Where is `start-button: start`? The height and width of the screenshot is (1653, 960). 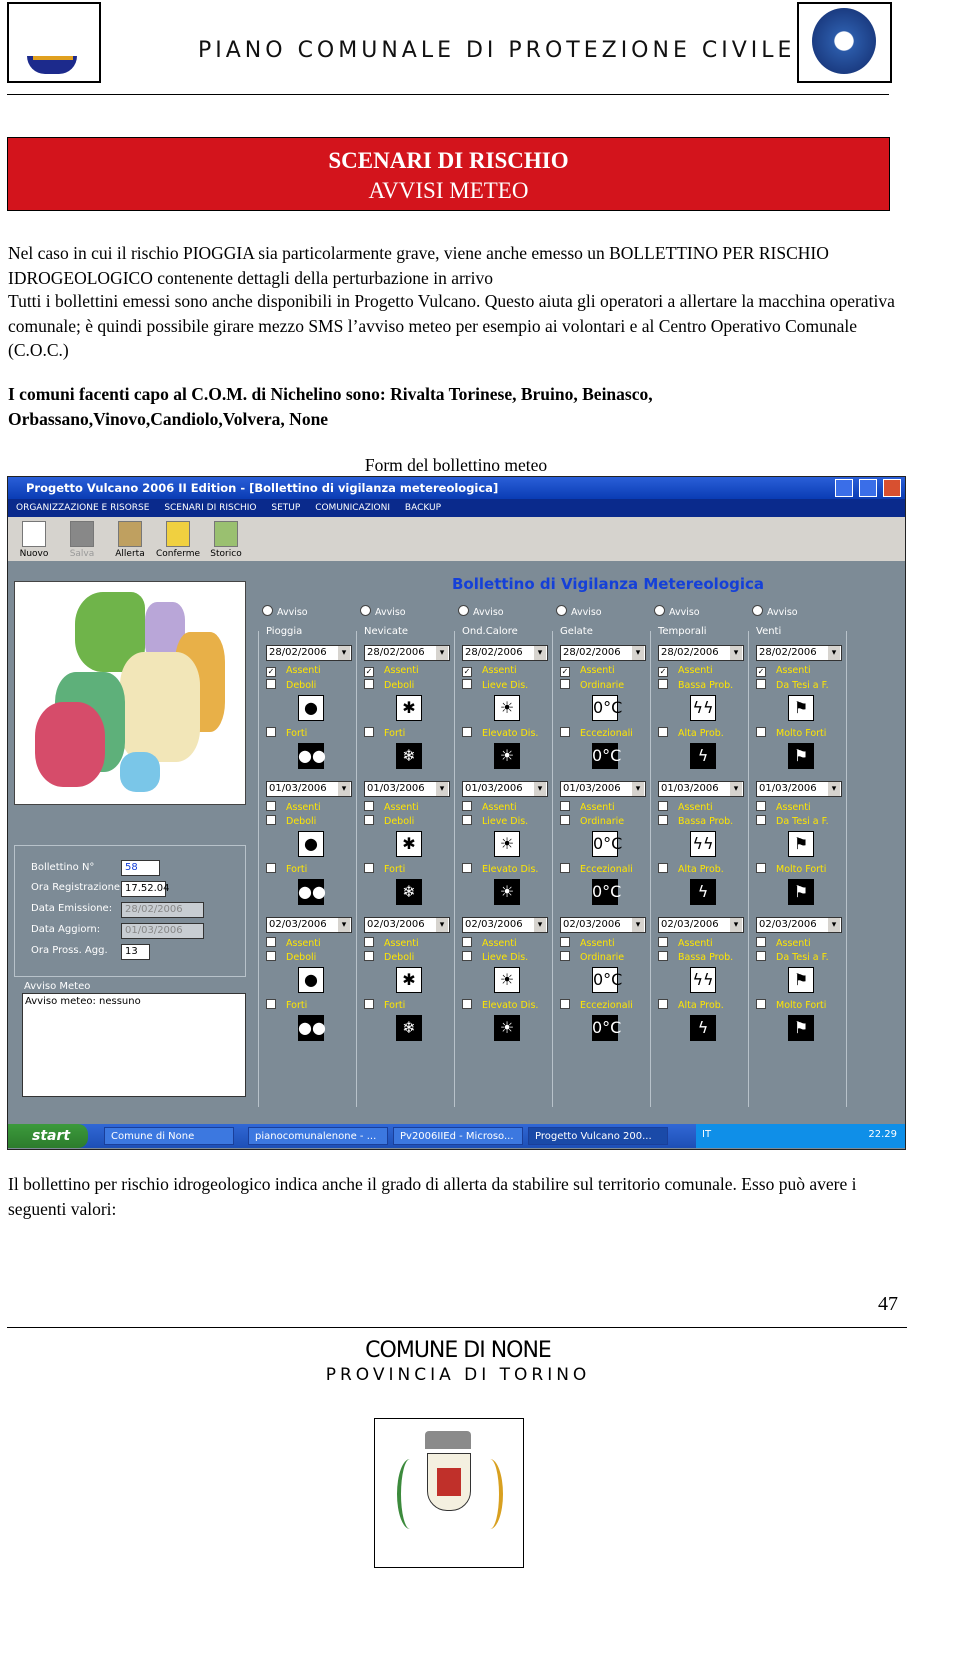
start-button: start is located at coordinates (48, 1136).